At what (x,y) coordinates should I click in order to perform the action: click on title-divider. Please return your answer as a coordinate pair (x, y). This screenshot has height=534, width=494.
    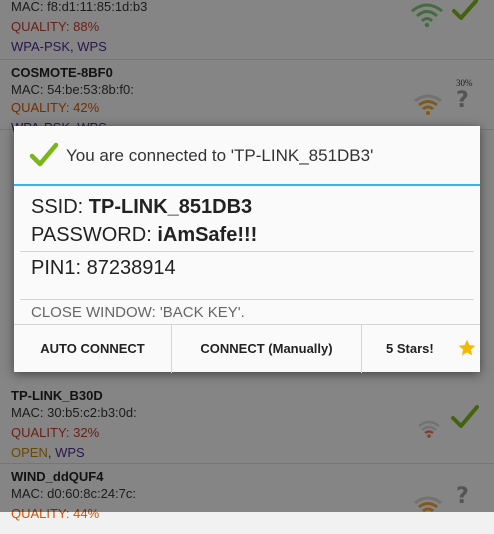
    Looking at the image, I should click on (247, 185).